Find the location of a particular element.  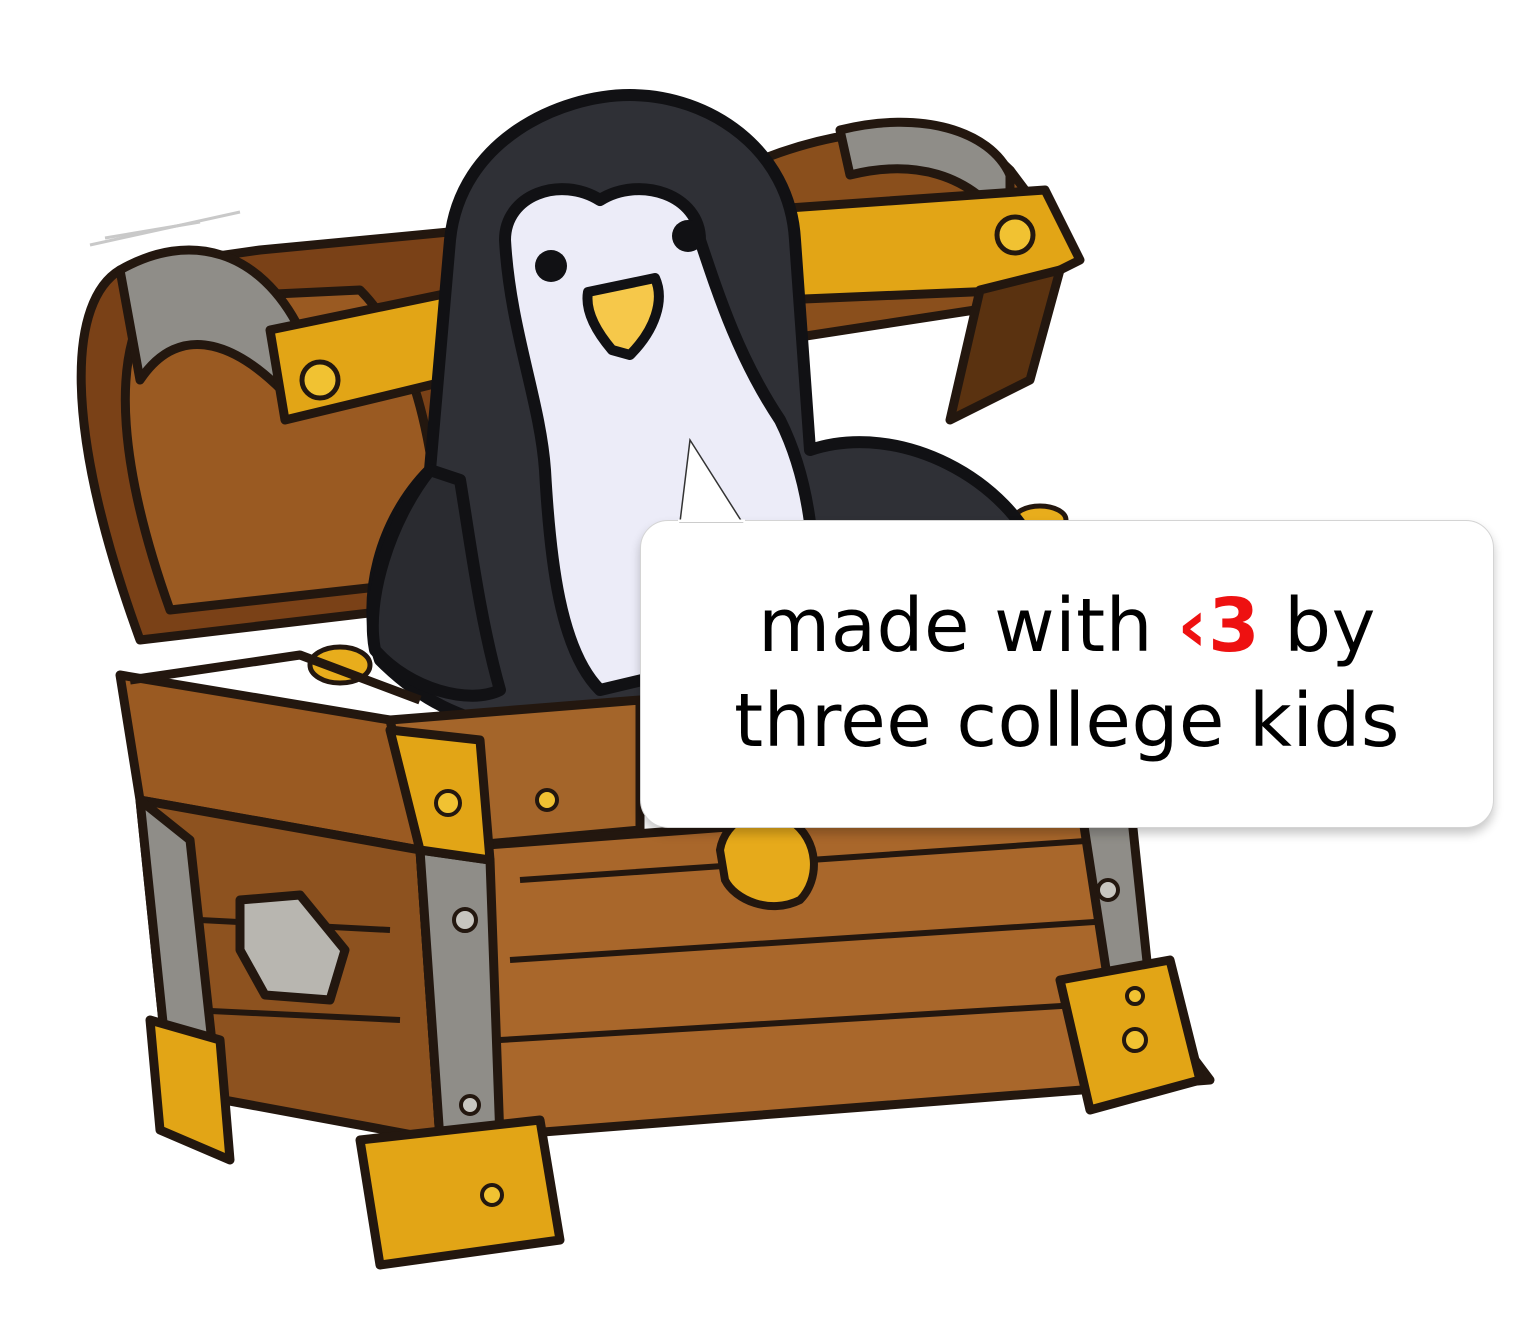

bubble-line-2: three college kids is located at coordinates (1067, 721).